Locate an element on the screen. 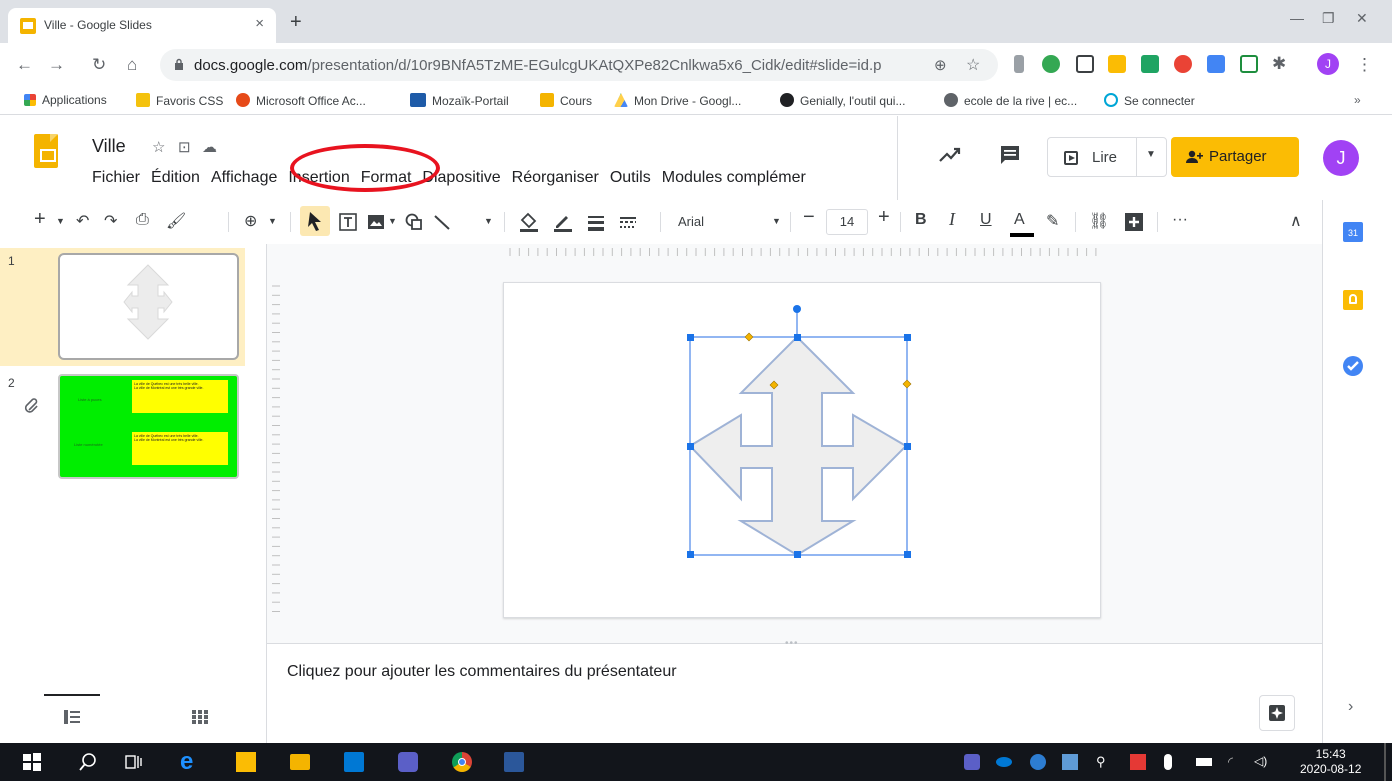 Image resolution: width=1392 pixels, height=781 pixels. tray-security-icon is located at coordinates (1070, 762).